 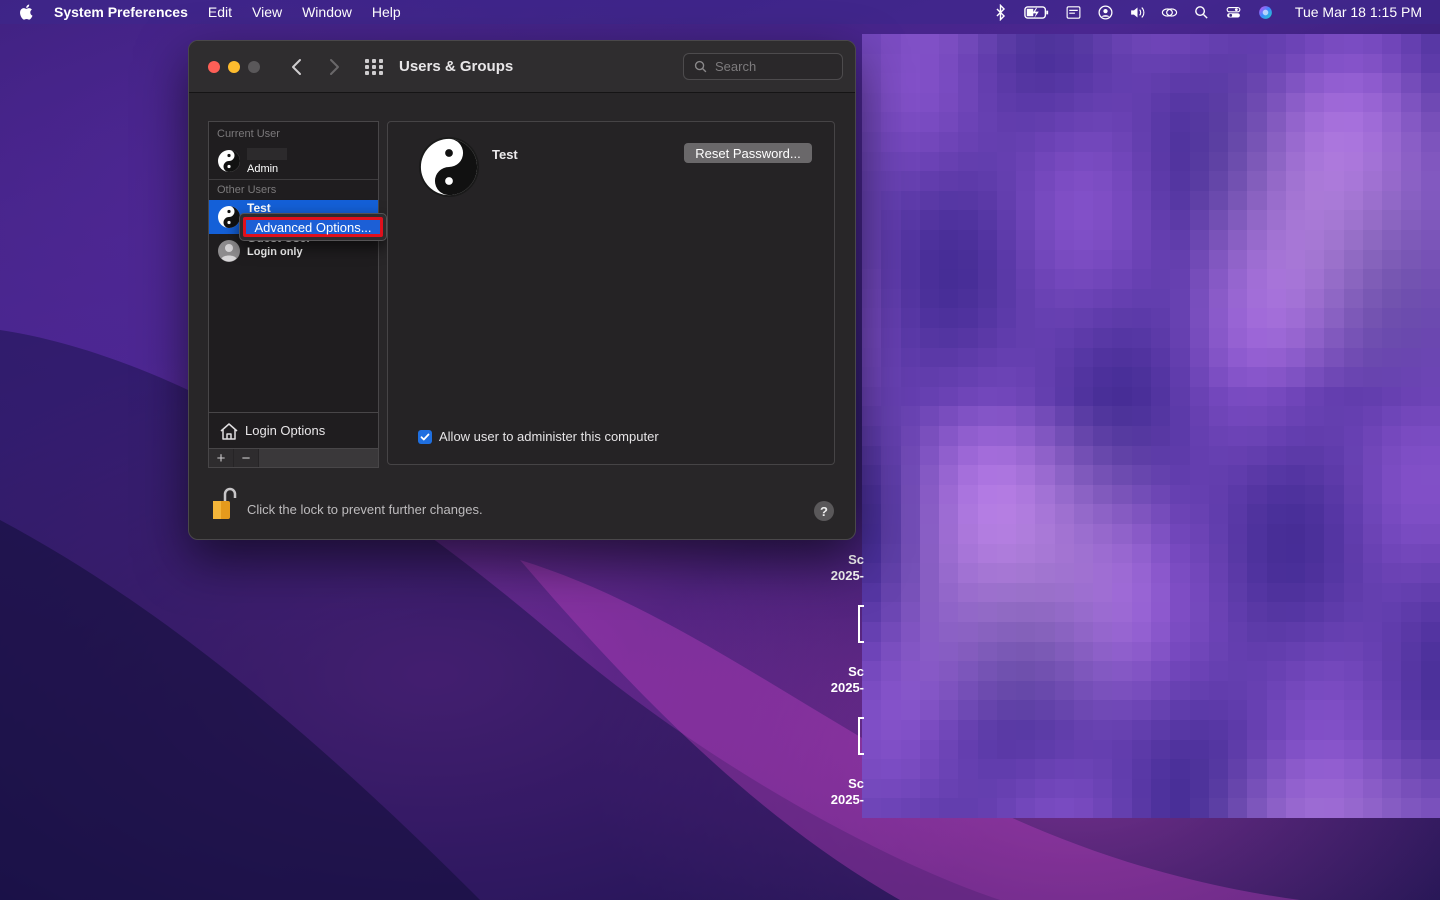 I want to click on forward-arrow-icon, so click(x=334, y=67).